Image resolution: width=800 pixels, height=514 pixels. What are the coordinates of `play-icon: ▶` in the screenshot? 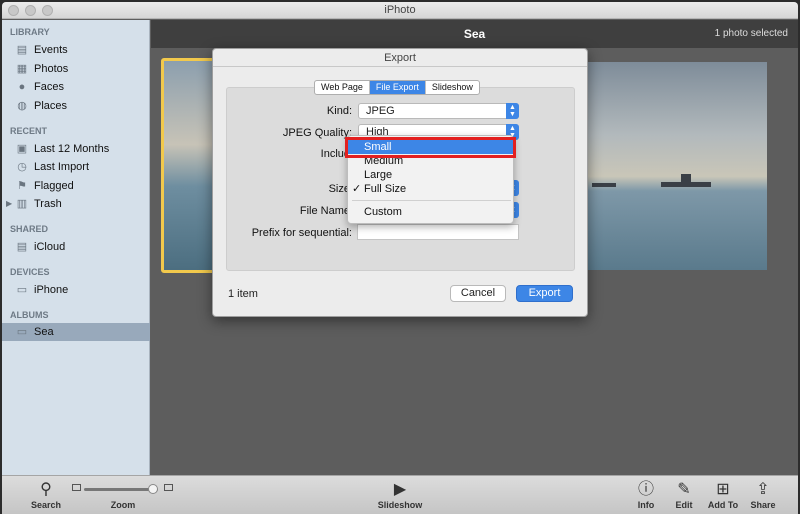 It's located at (400, 489).